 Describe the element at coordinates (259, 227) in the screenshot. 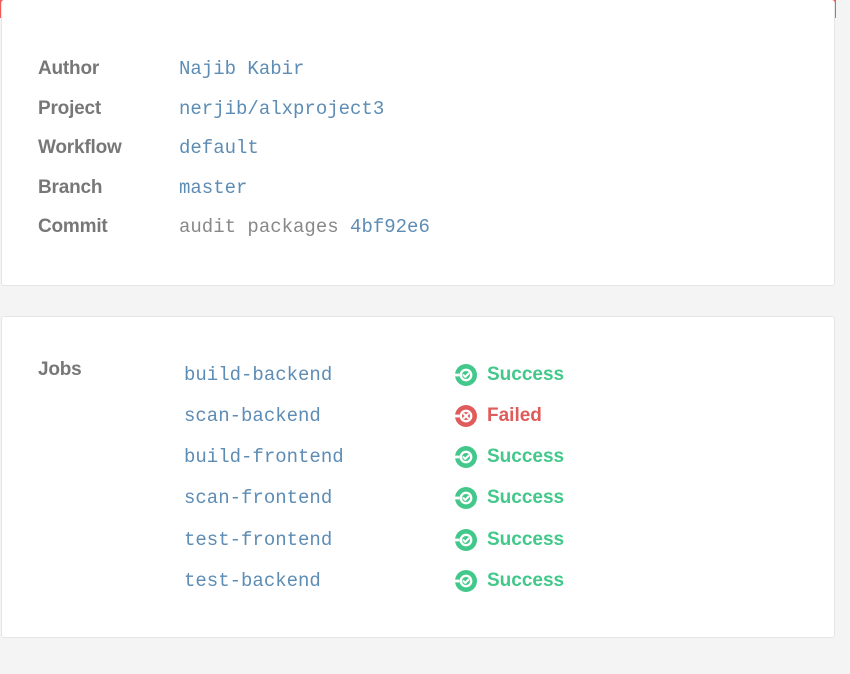

I see `commit-message: audit packages` at that location.